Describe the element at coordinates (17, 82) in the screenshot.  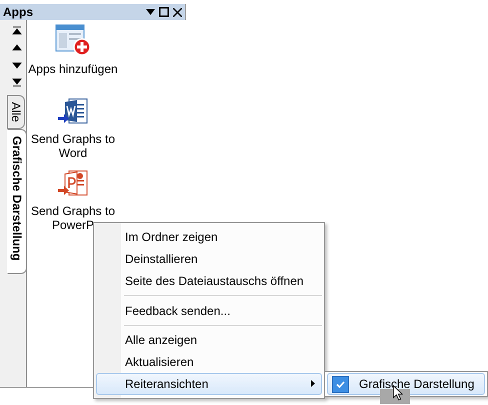
I see `scroll-bottom-icon` at that location.